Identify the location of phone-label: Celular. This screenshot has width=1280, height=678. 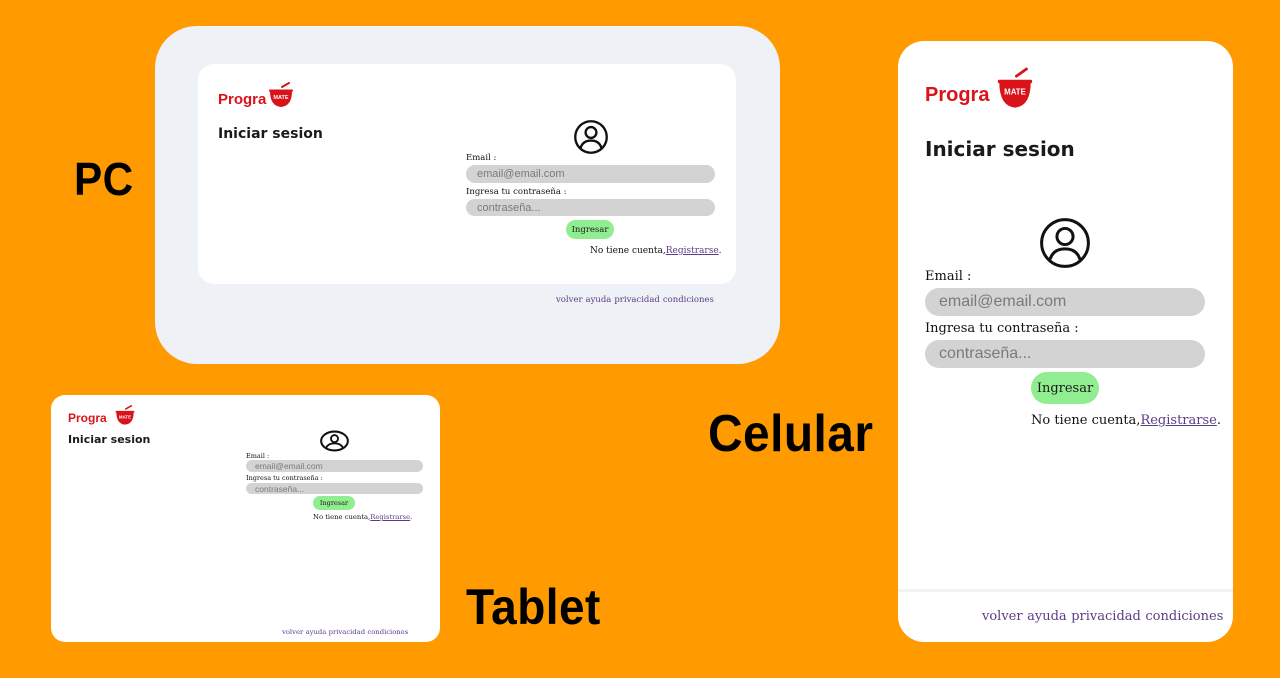
(791, 434).